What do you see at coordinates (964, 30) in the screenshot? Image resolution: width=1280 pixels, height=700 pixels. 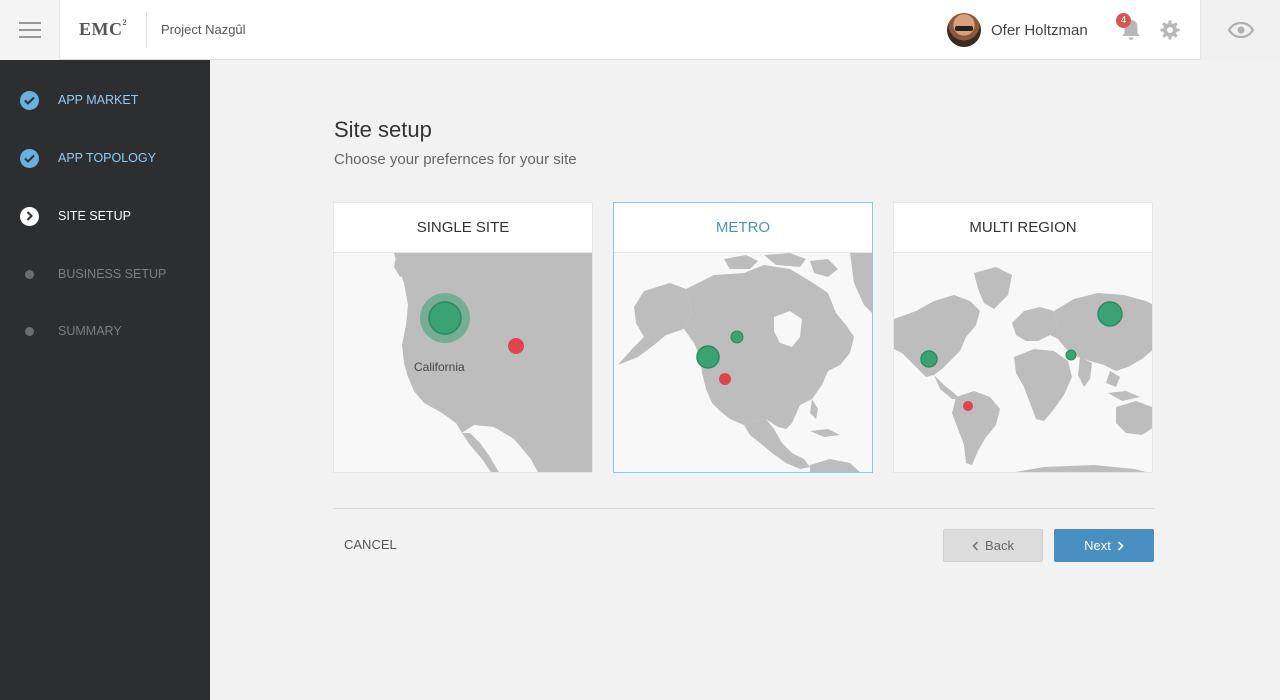 I see `avatar` at bounding box center [964, 30].